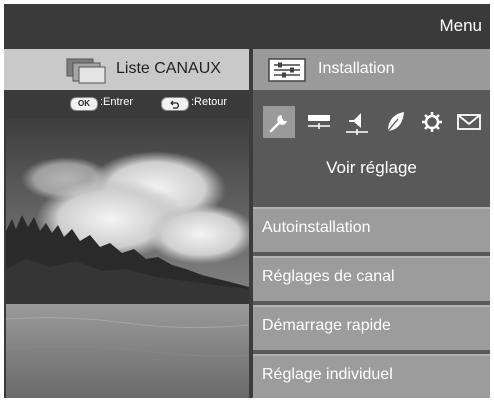  What do you see at coordinates (247, 26) in the screenshot?
I see `menu-header: Menu` at bounding box center [247, 26].